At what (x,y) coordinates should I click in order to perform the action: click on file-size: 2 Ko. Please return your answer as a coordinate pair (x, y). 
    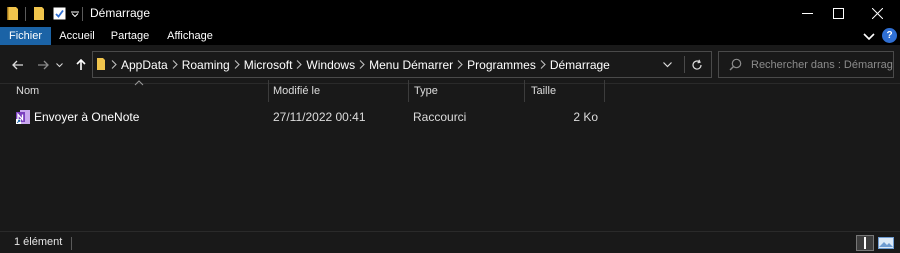
    Looking at the image, I should click on (585, 117).